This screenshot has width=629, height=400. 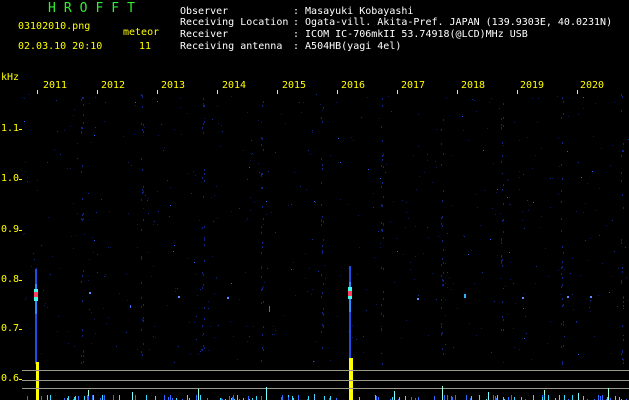 What do you see at coordinates (325, 370) in the screenshot?
I see `baseline-top` at bounding box center [325, 370].